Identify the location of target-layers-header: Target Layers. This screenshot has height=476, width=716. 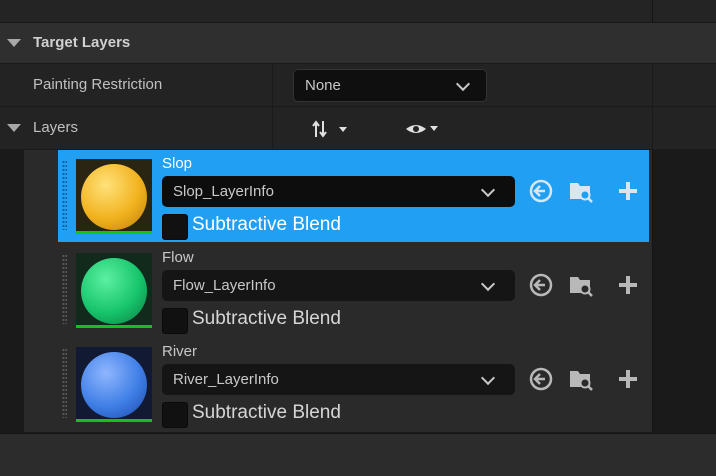
(358, 43).